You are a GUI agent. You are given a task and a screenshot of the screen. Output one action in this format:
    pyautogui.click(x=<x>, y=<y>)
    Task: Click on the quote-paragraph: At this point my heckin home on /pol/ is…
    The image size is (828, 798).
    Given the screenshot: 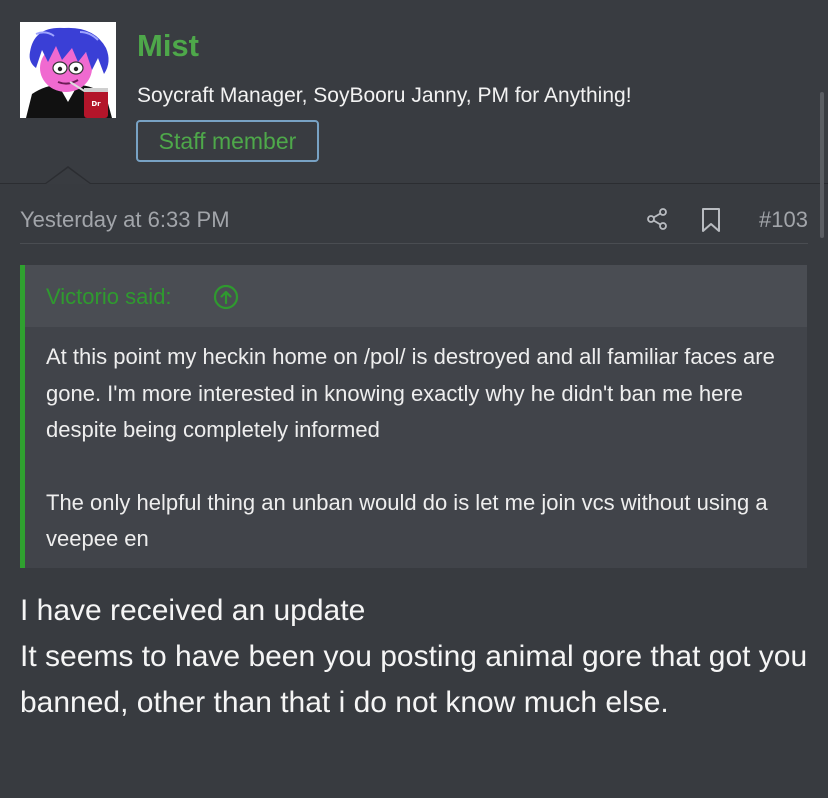 What is the action you would take?
    pyautogui.click(x=410, y=393)
    